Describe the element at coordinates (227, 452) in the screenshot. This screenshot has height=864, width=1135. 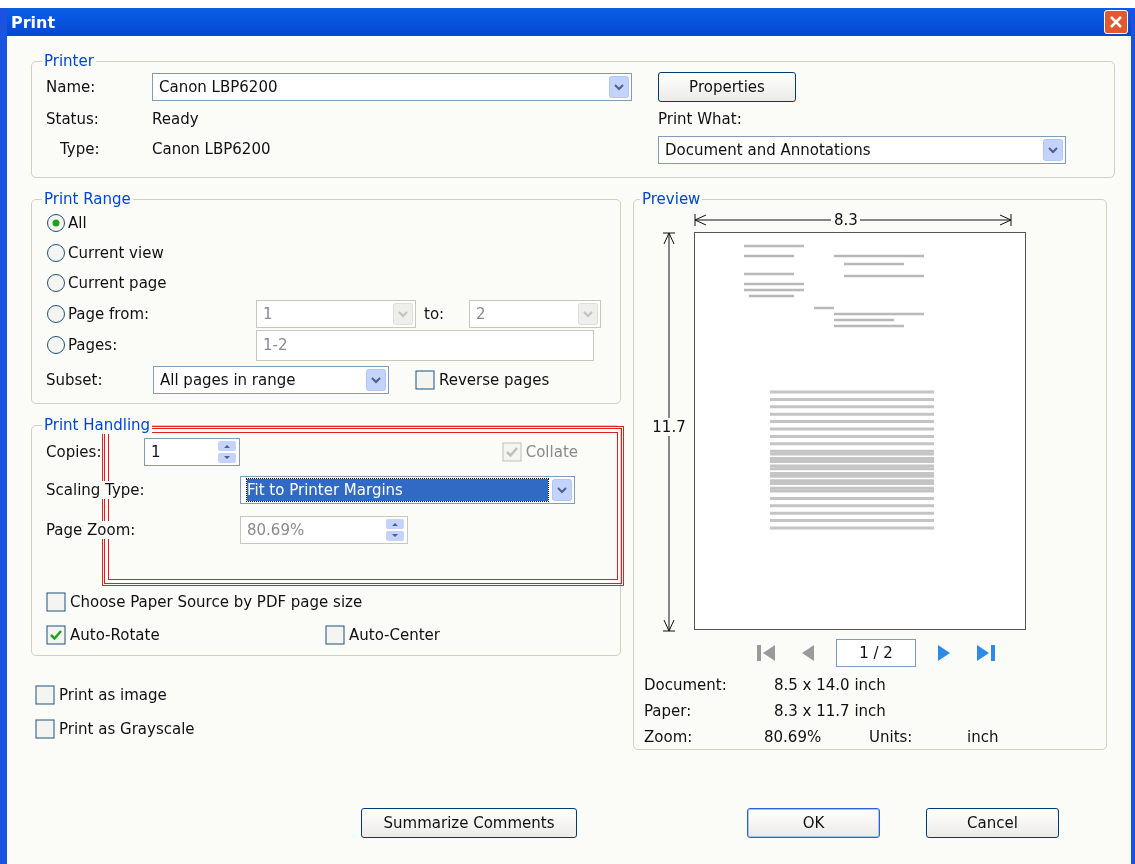
I see `spinner-arrows-icon` at that location.